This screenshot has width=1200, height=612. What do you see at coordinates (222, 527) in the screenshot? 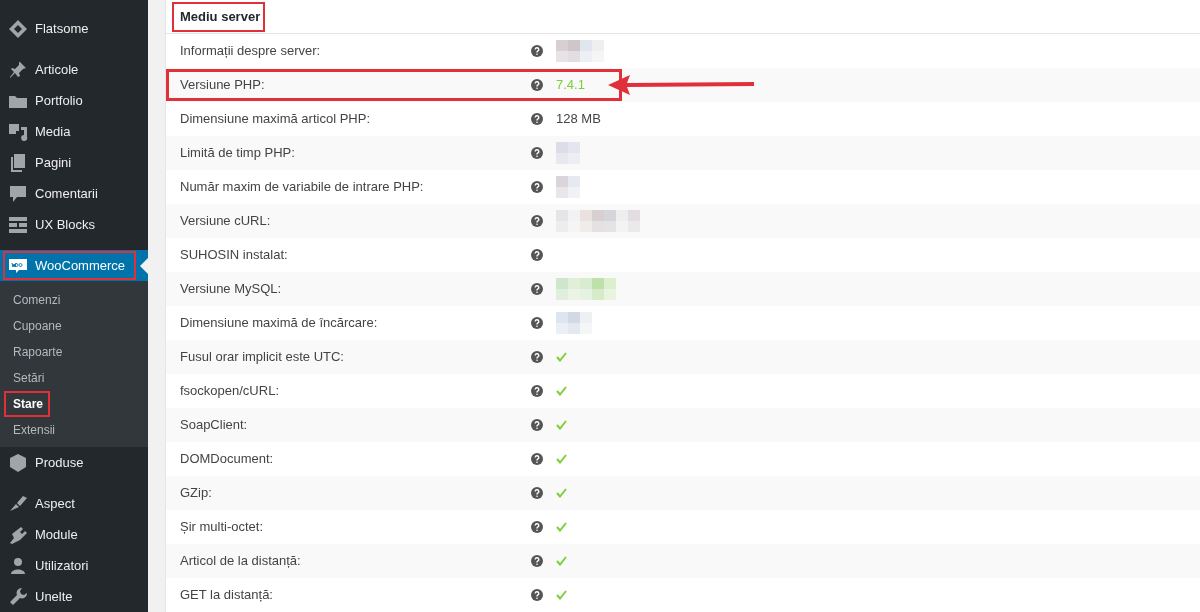
I see `row-label: Șir multi-octet:` at bounding box center [222, 527].